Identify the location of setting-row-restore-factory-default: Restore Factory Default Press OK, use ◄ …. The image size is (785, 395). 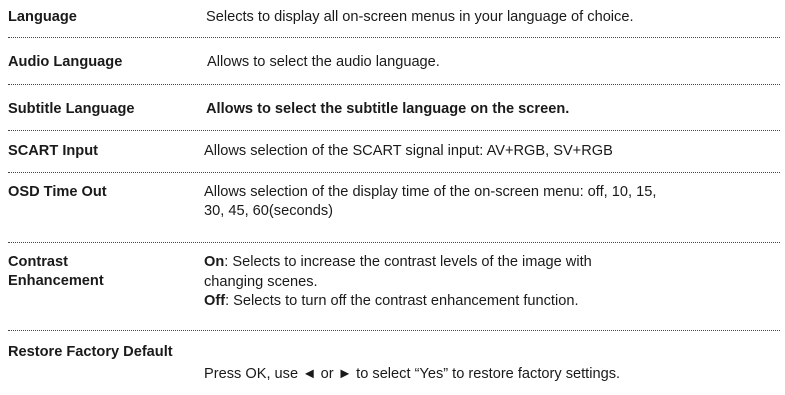
(394, 365).